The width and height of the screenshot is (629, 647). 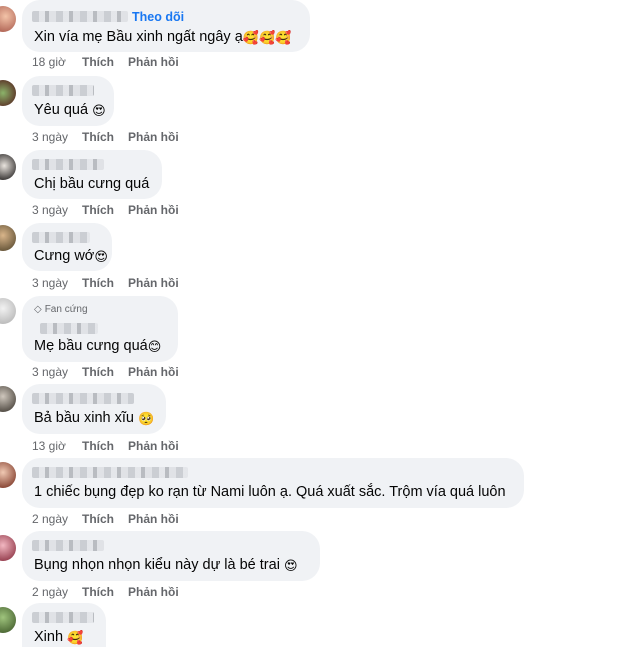 What do you see at coordinates (64, 625) in the screenshot?
I see `comment-bubble: Xinh 🥰` at bounding box center [64, 625].